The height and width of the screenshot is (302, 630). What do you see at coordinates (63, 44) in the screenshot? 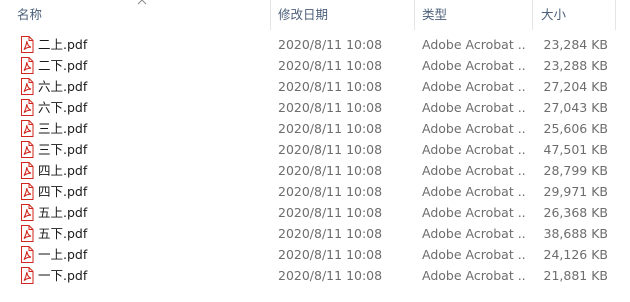
I see `file-name: 二上.pdf` at bounding box center [63, 44].